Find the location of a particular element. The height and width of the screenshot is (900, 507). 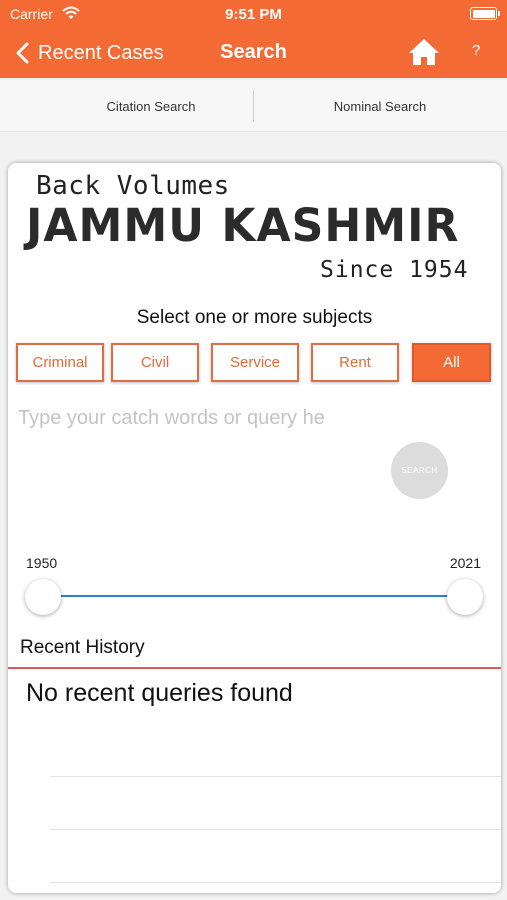

year-range-max-label: 2021 is located at coordinates (465, 563).